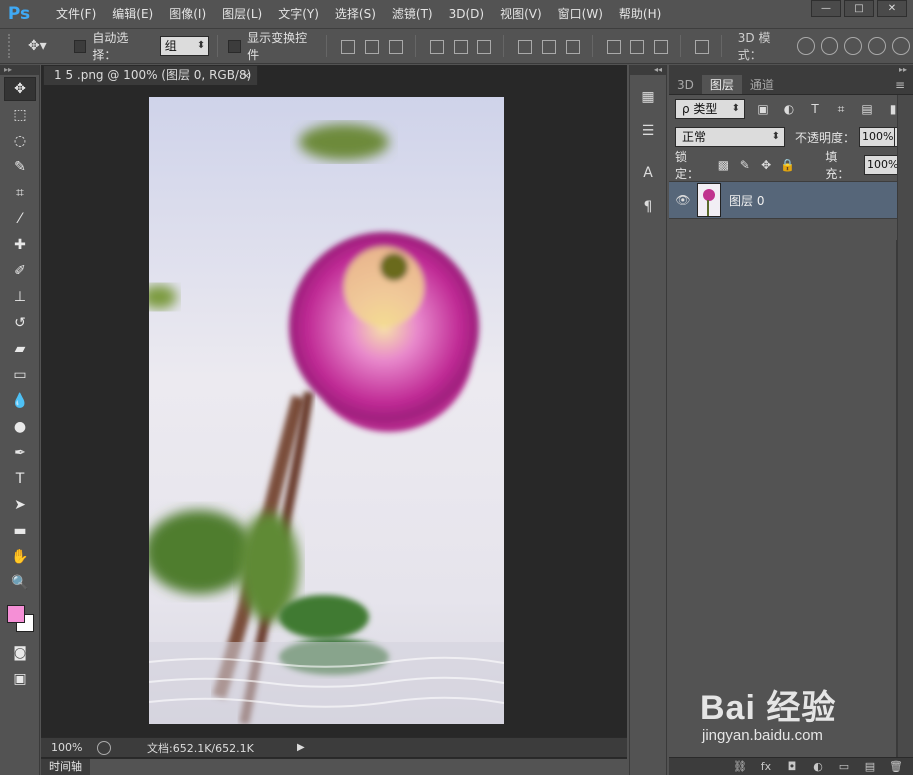  What do you see at coordinates (841, 109) in the screenshot?
I see `shape-filter-icon: ⌗` at bounding box center [841, 109].